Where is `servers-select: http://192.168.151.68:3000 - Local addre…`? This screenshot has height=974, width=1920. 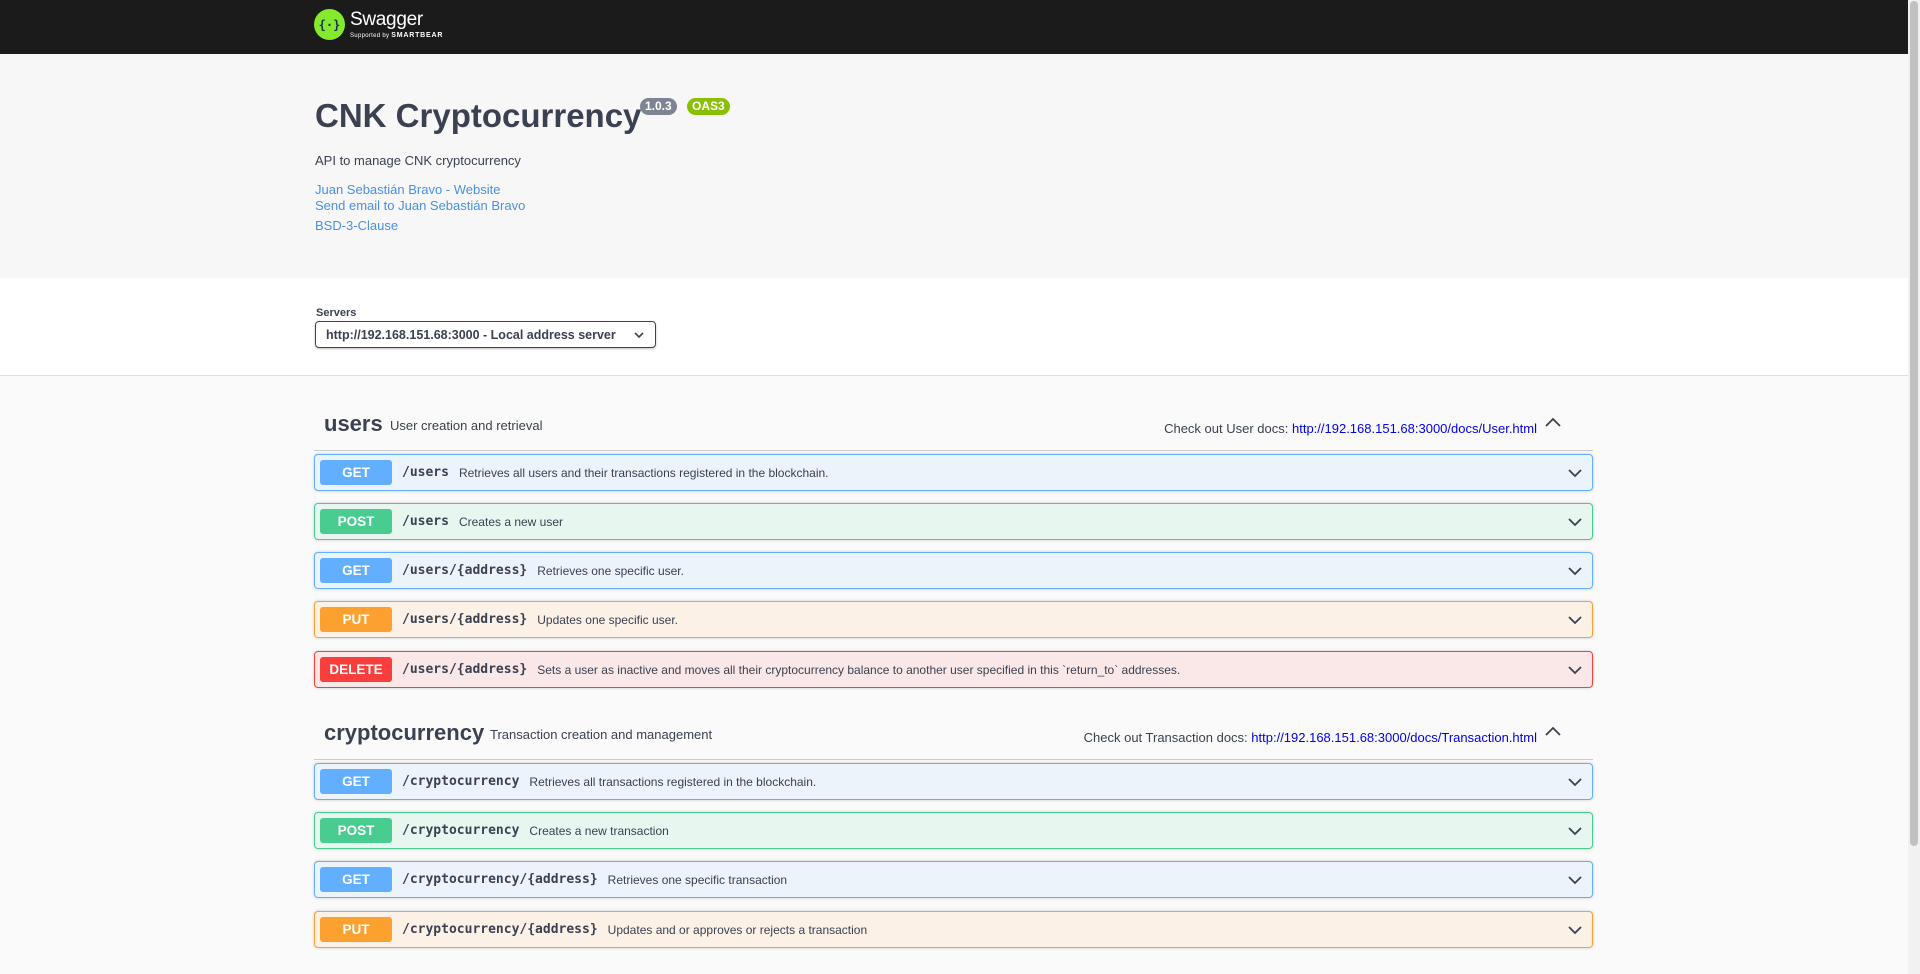 servers-select: http://192.168.151.68:3000 - Local addre… is located at coordinates (485, 334).